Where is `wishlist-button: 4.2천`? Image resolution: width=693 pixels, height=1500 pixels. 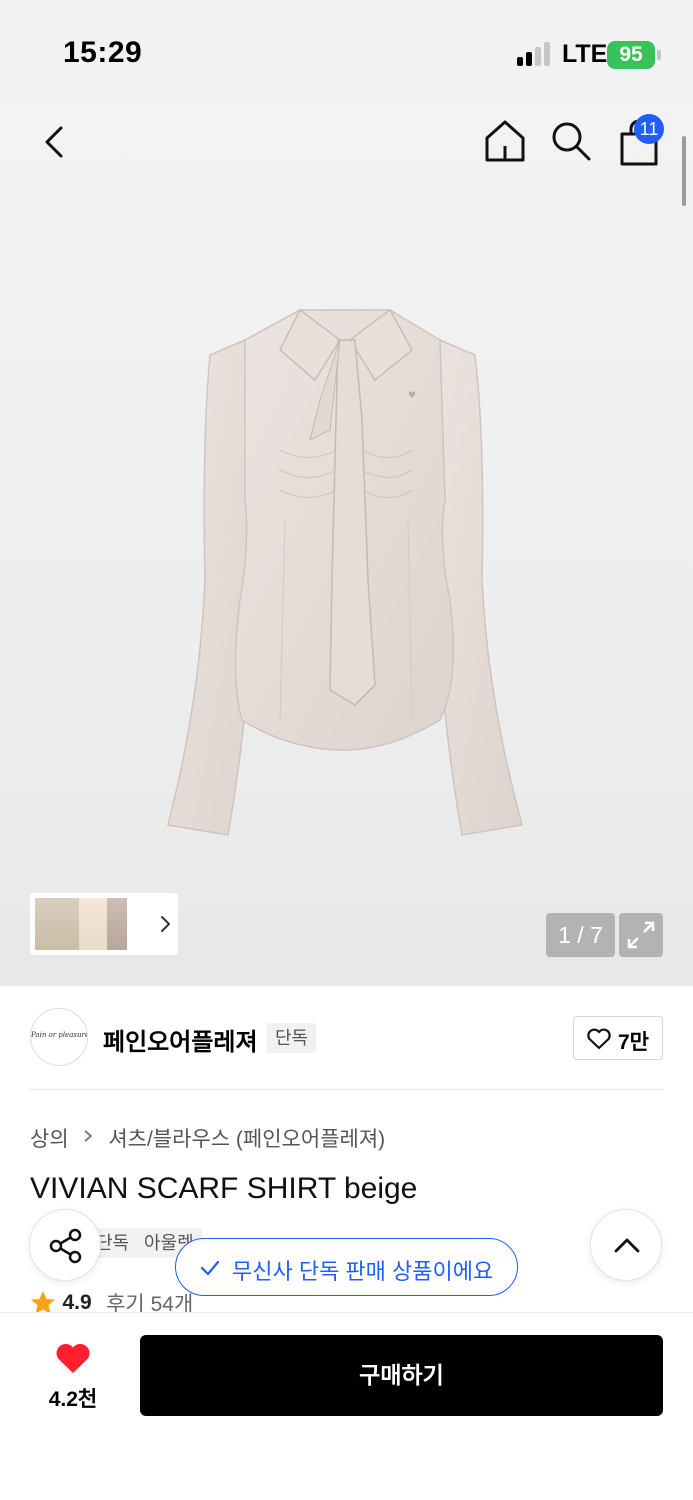 wishlist-button: 4.2천 is located at coordinates (73, 1376).